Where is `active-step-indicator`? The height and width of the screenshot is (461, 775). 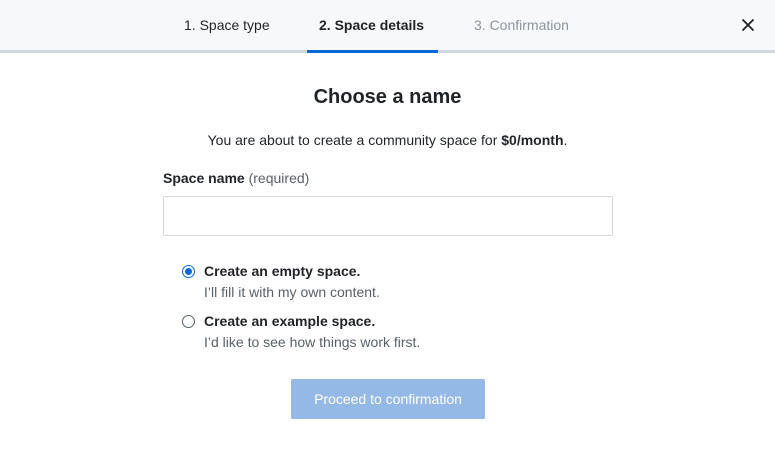 active-step-indicator is located at coordinates (372, 51).